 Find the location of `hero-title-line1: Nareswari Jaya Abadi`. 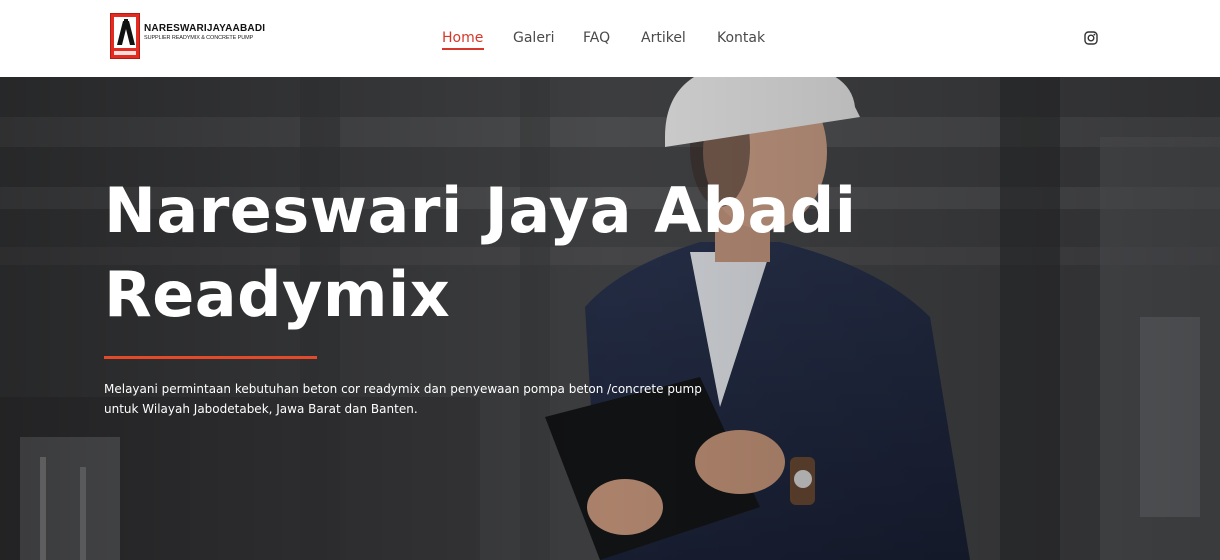

hero-title-line1: Nareswari Jaya Abadi is located at coordinates (480, 210).